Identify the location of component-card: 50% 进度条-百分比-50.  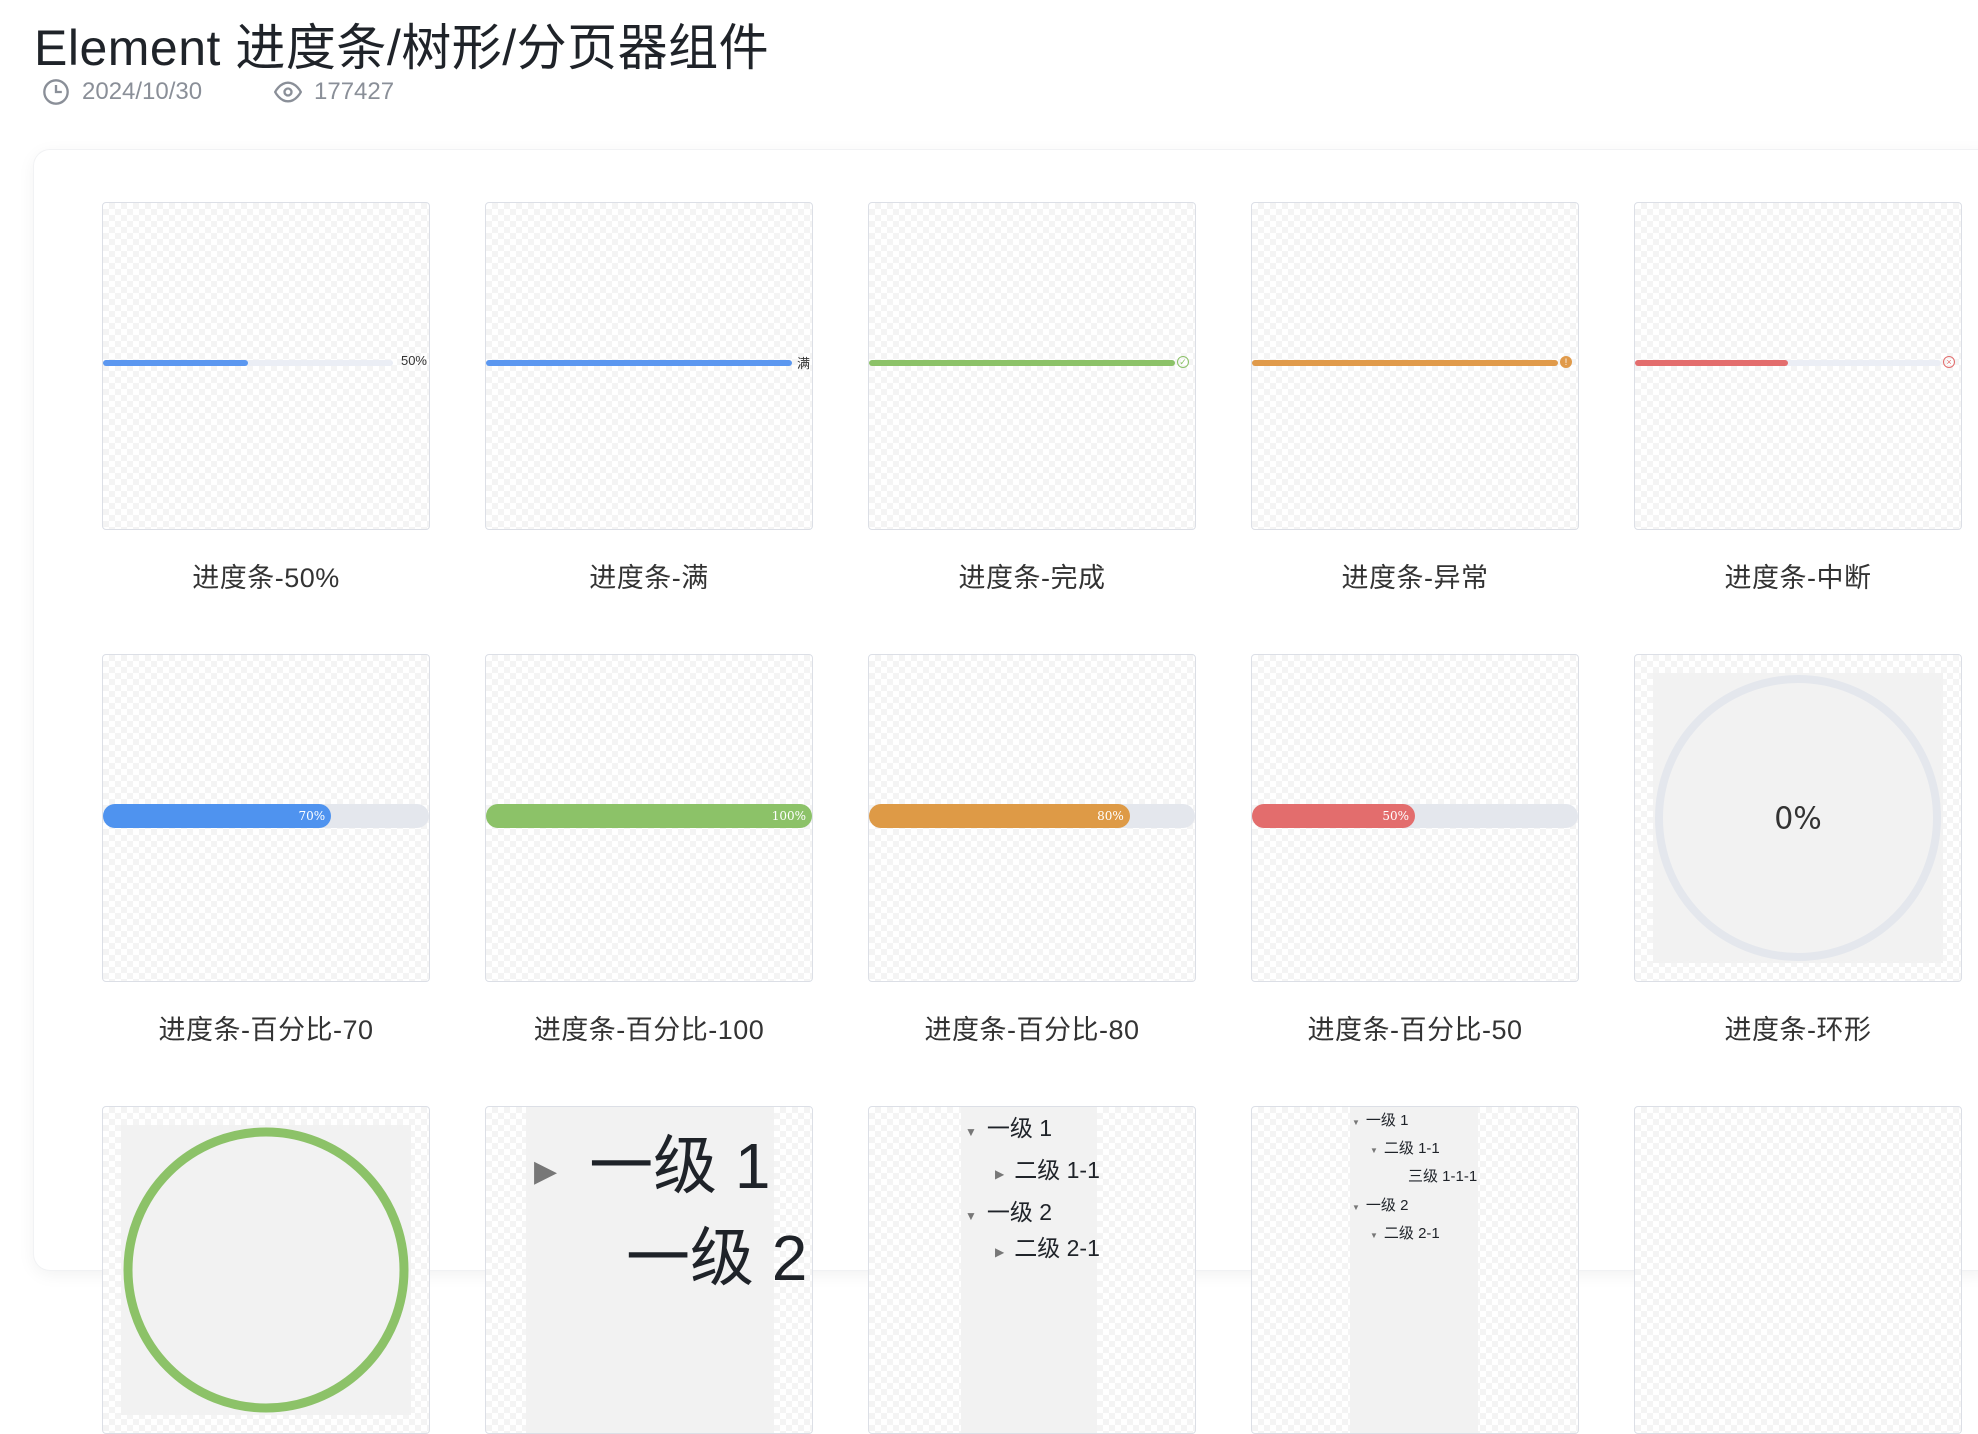
(1415, 850).